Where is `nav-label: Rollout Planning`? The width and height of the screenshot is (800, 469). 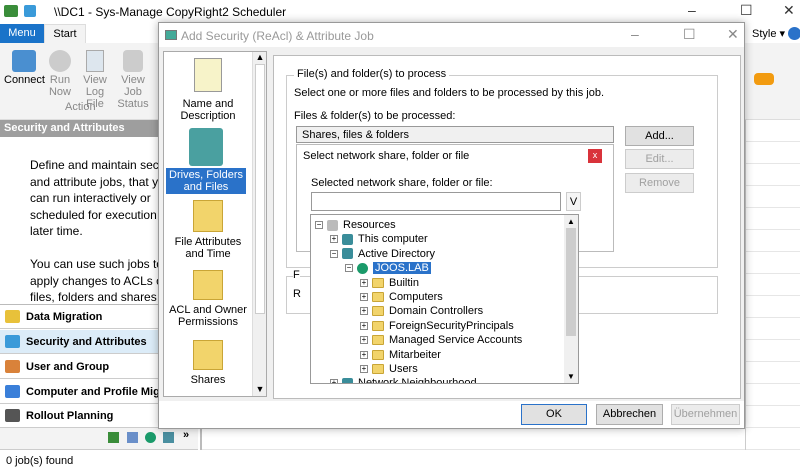 nav-label: Rollout Planning is located at coordinates (70, 416).